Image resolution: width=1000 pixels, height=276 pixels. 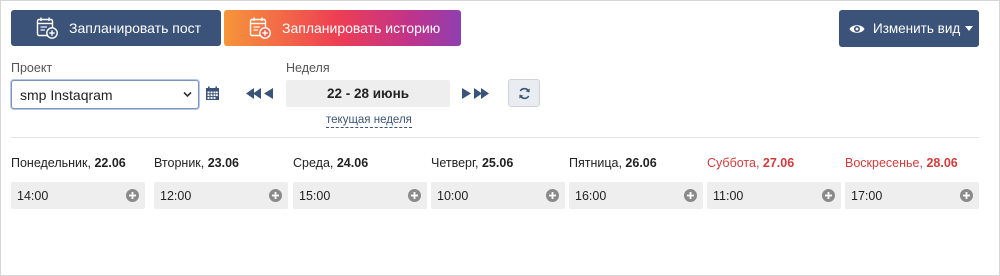 I want to click on refresh-icon, so click(x=524, y=93).